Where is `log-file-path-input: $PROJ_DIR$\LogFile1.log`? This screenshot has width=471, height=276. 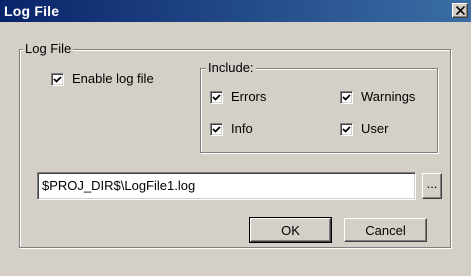 log-file-path-input: $PROJ_DIR$\LogFile1.log is located at coordinates (226, 186).